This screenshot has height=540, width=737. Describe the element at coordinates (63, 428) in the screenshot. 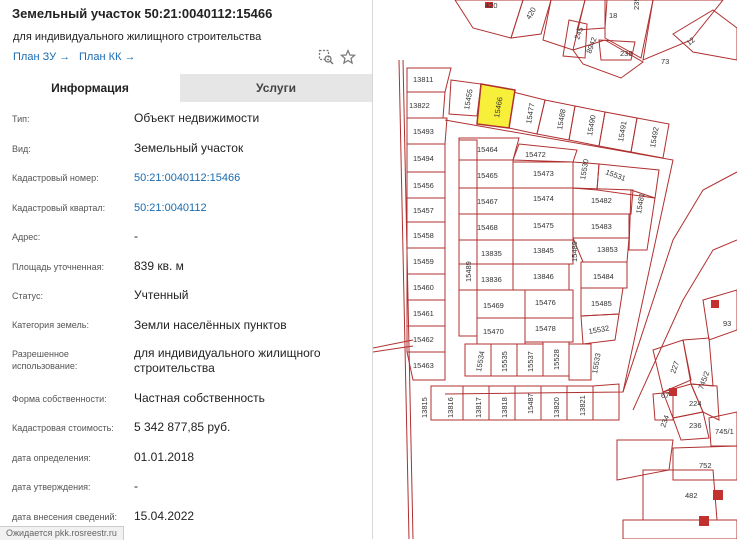

I see `cadastral-value-label: Кадастровая стоимость:` at that location.